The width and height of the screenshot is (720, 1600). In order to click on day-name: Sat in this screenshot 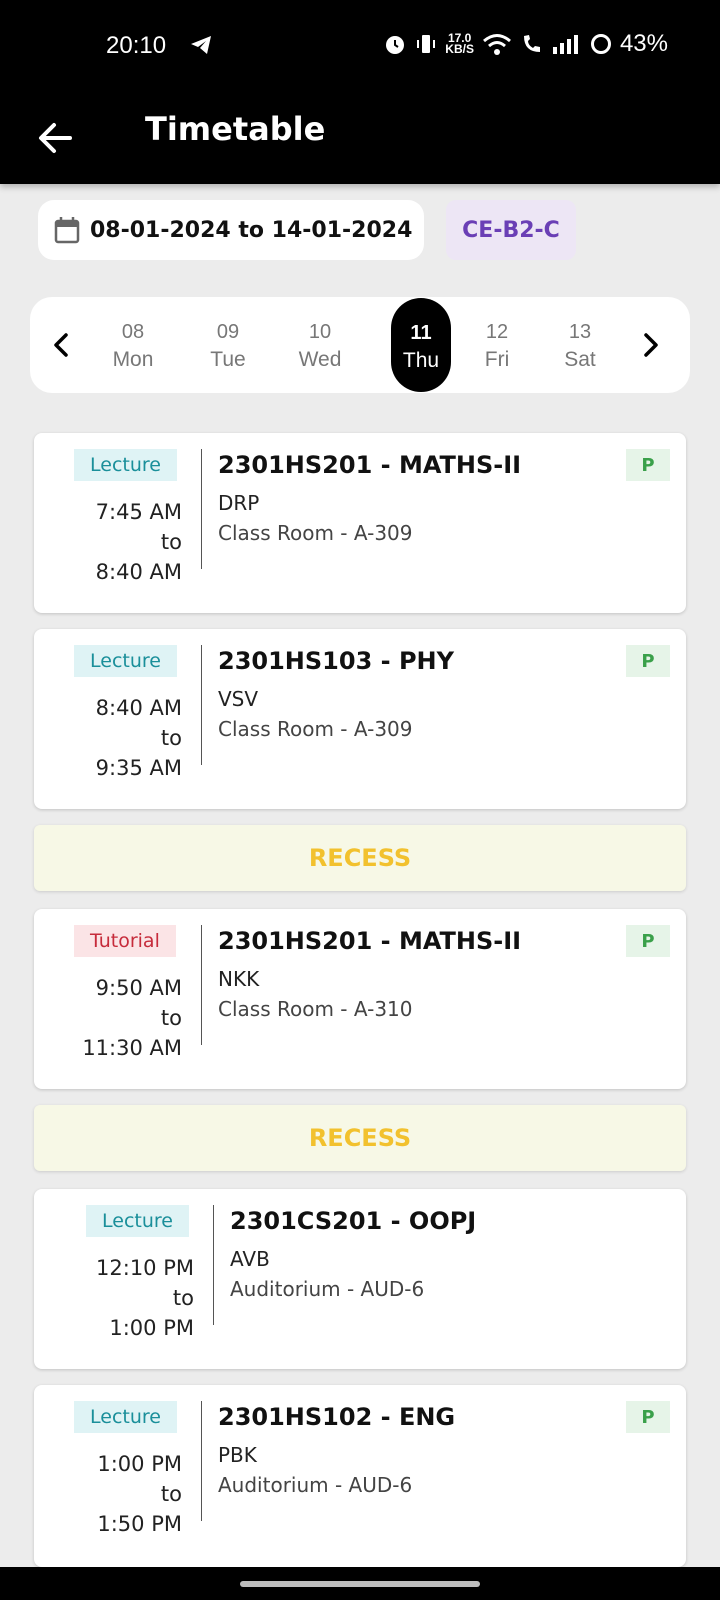, I will do `click(580, 359)`.